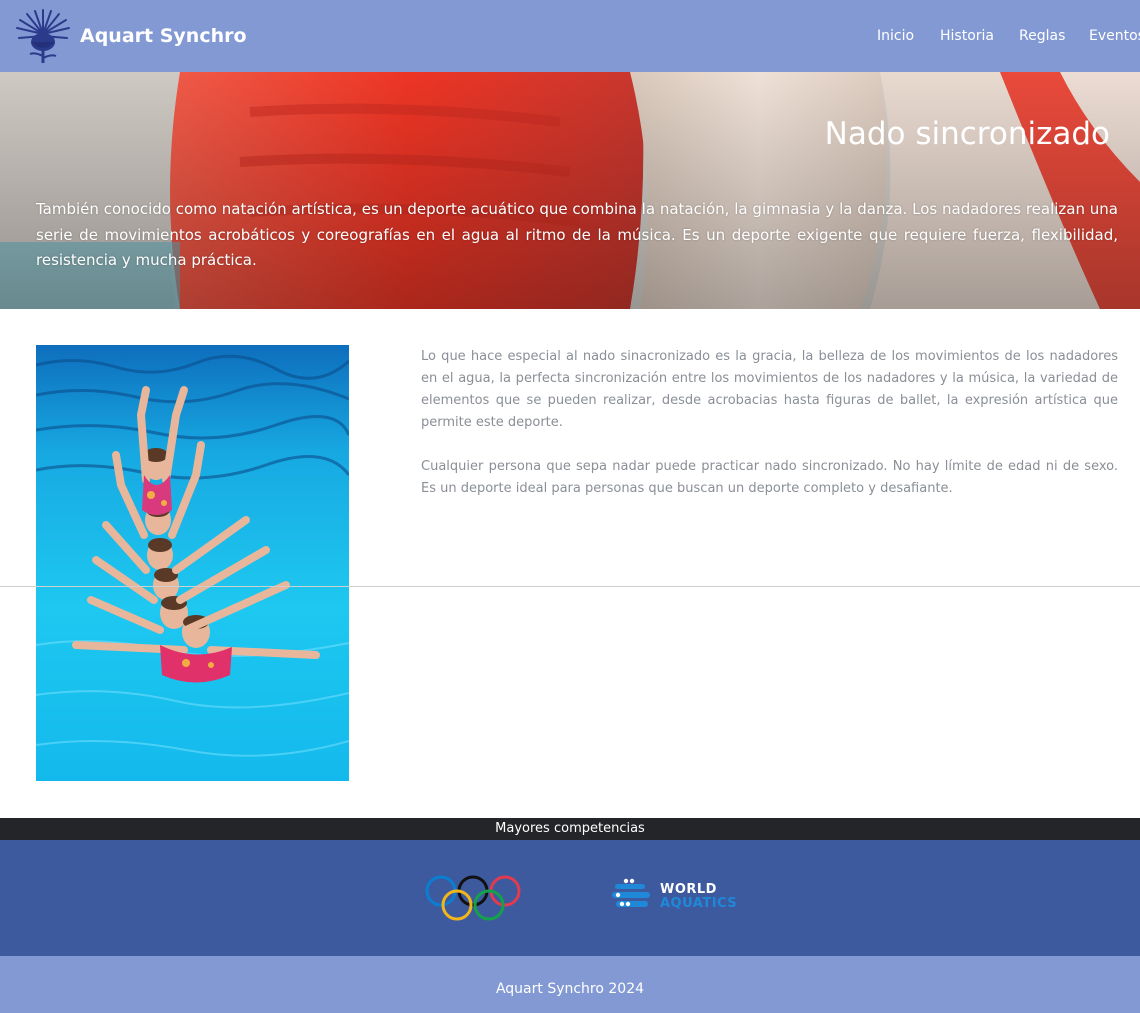 The width and height of the screenshot is (1140, 1013). I want to click on brand-name: Aquart Synchro, so click(163, 36).